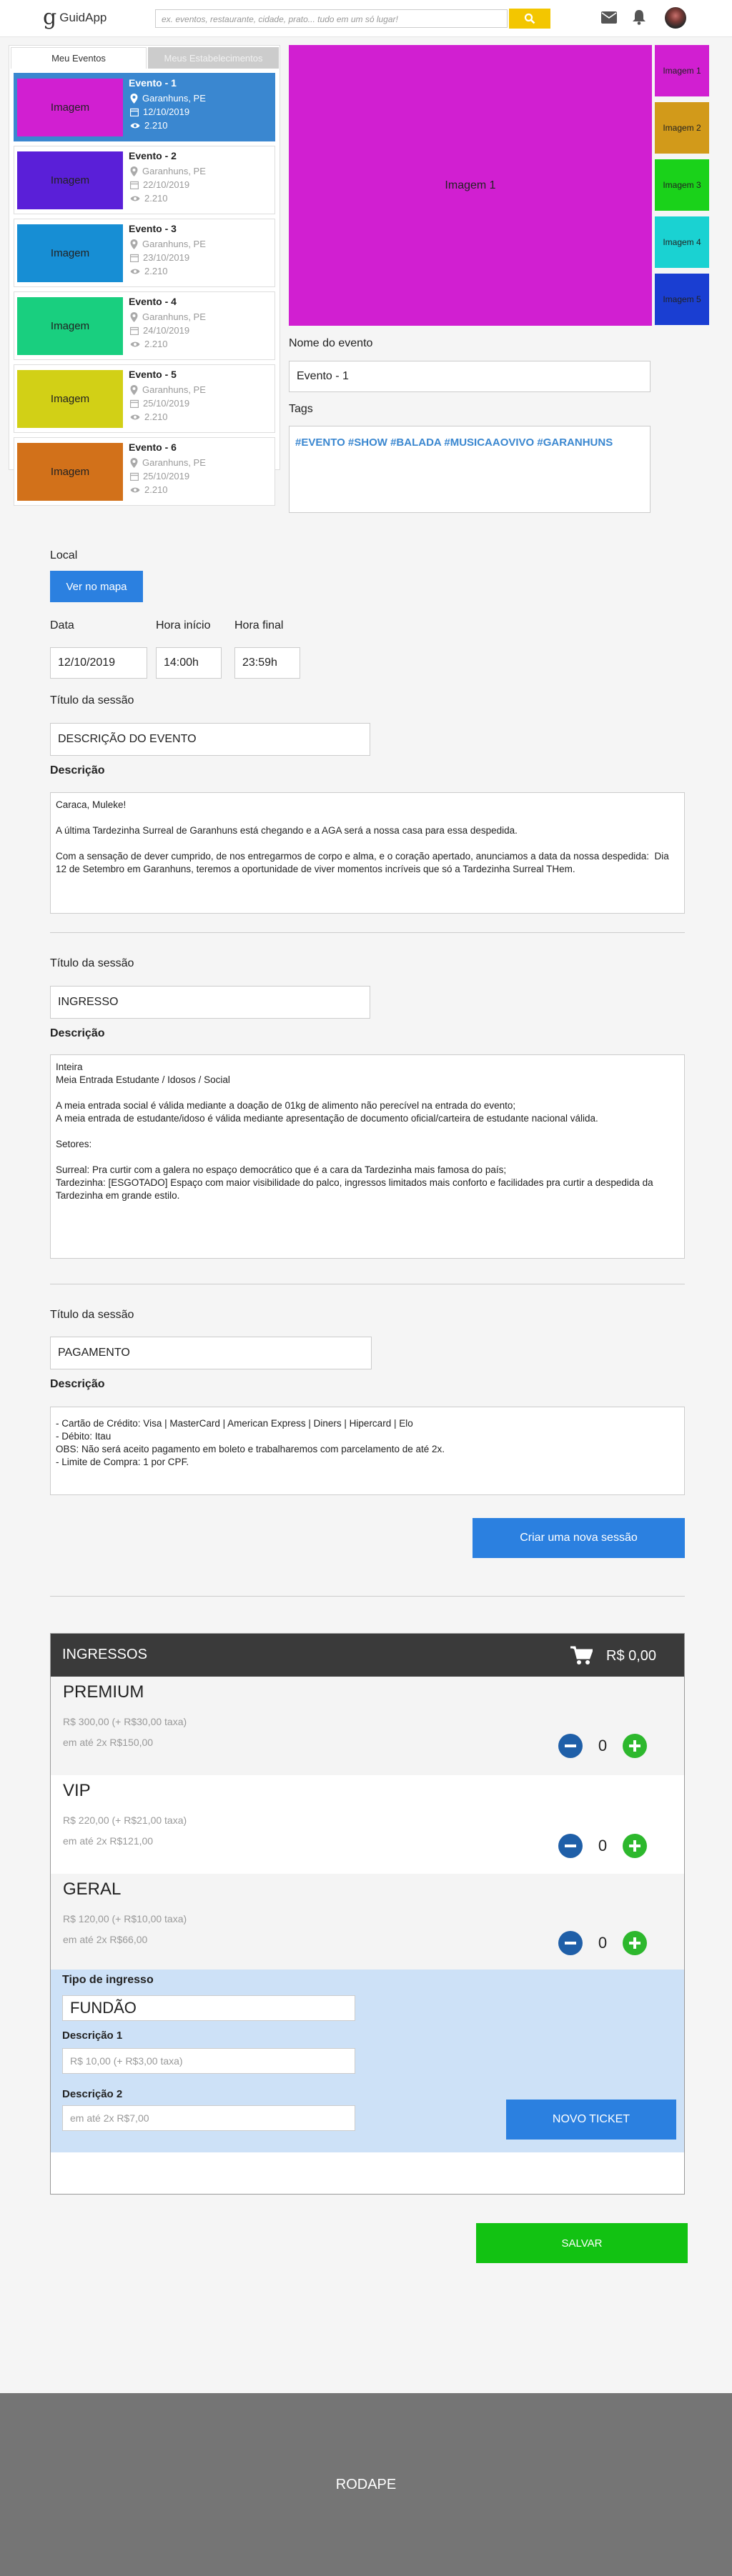 Image resolution: width=732 pixels, height=2576 pixels. Describe the element at coordinates (211, 1353) in the screenshot. I see `session-title-input: PAGAMENTO` at that location.